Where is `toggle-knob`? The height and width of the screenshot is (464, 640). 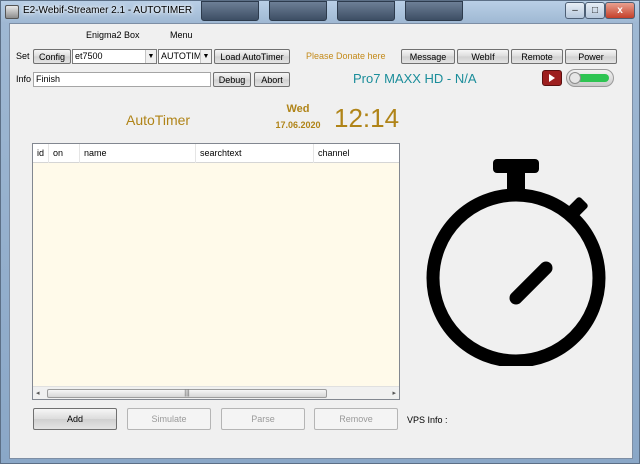
toggle-knob is located at coordinates (575, 78).